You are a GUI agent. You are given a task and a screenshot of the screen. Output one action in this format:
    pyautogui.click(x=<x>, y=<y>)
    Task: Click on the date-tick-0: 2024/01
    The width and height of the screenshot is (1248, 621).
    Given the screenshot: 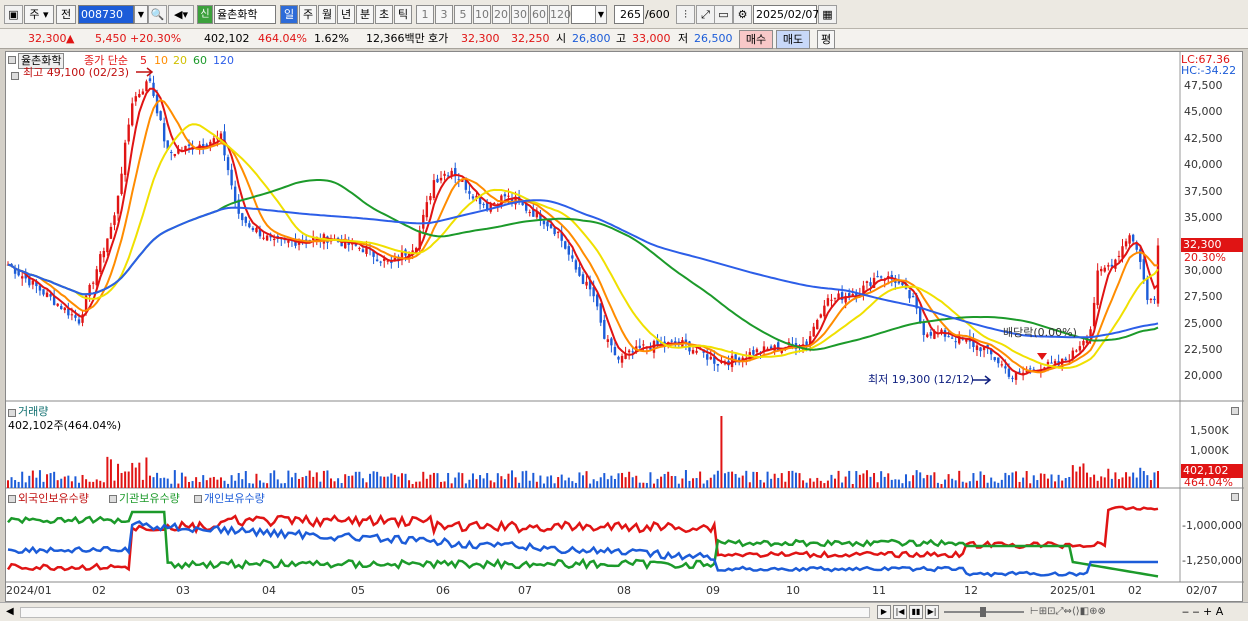 What is the action you would take?
    pyautogui.click(x=29, y=590)
    